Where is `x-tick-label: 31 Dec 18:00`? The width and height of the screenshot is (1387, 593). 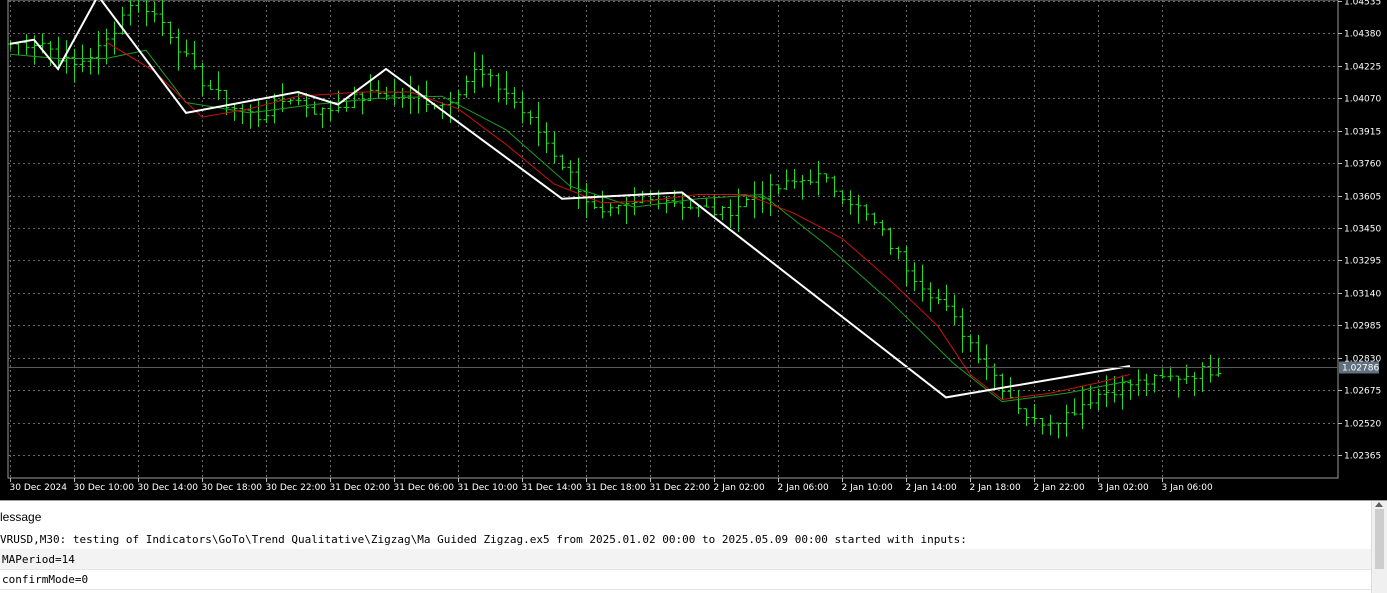 x-tick-label: 31 Dec 18:00 is located at coordinates (616, 488).